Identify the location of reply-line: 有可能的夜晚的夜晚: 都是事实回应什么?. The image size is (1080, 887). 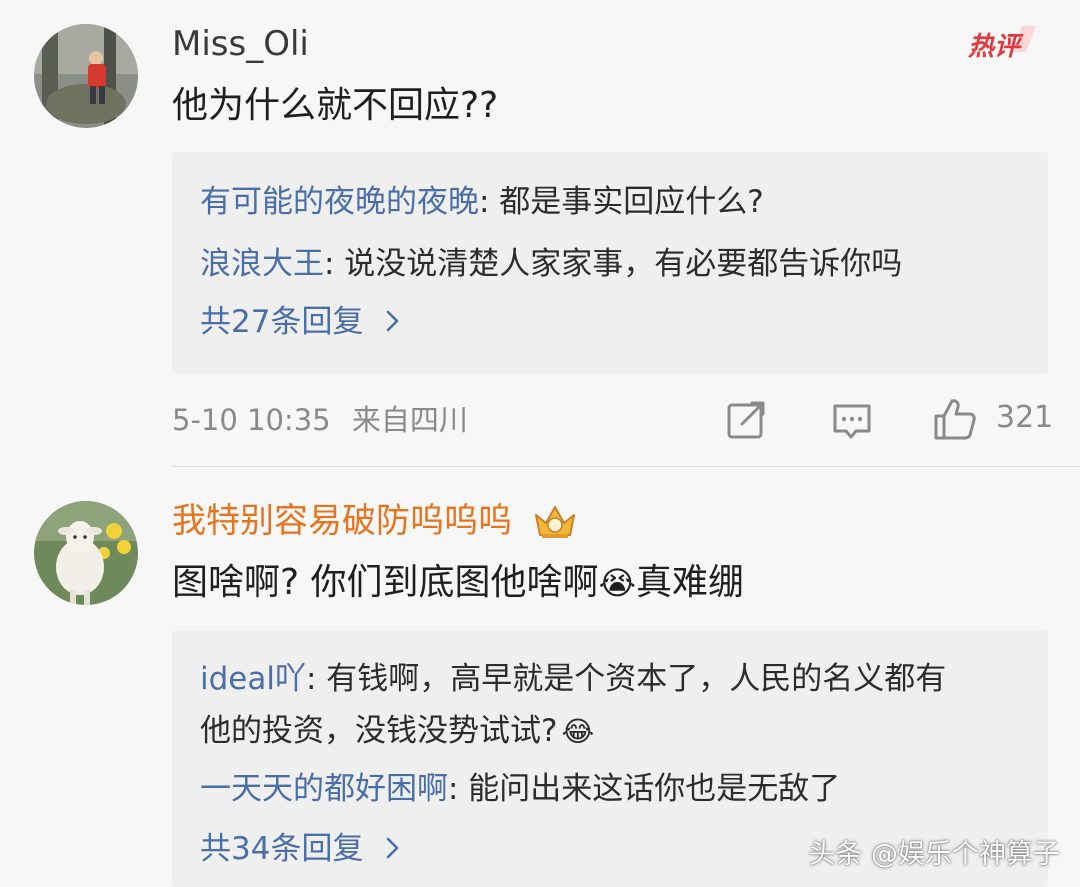
(482, 202).